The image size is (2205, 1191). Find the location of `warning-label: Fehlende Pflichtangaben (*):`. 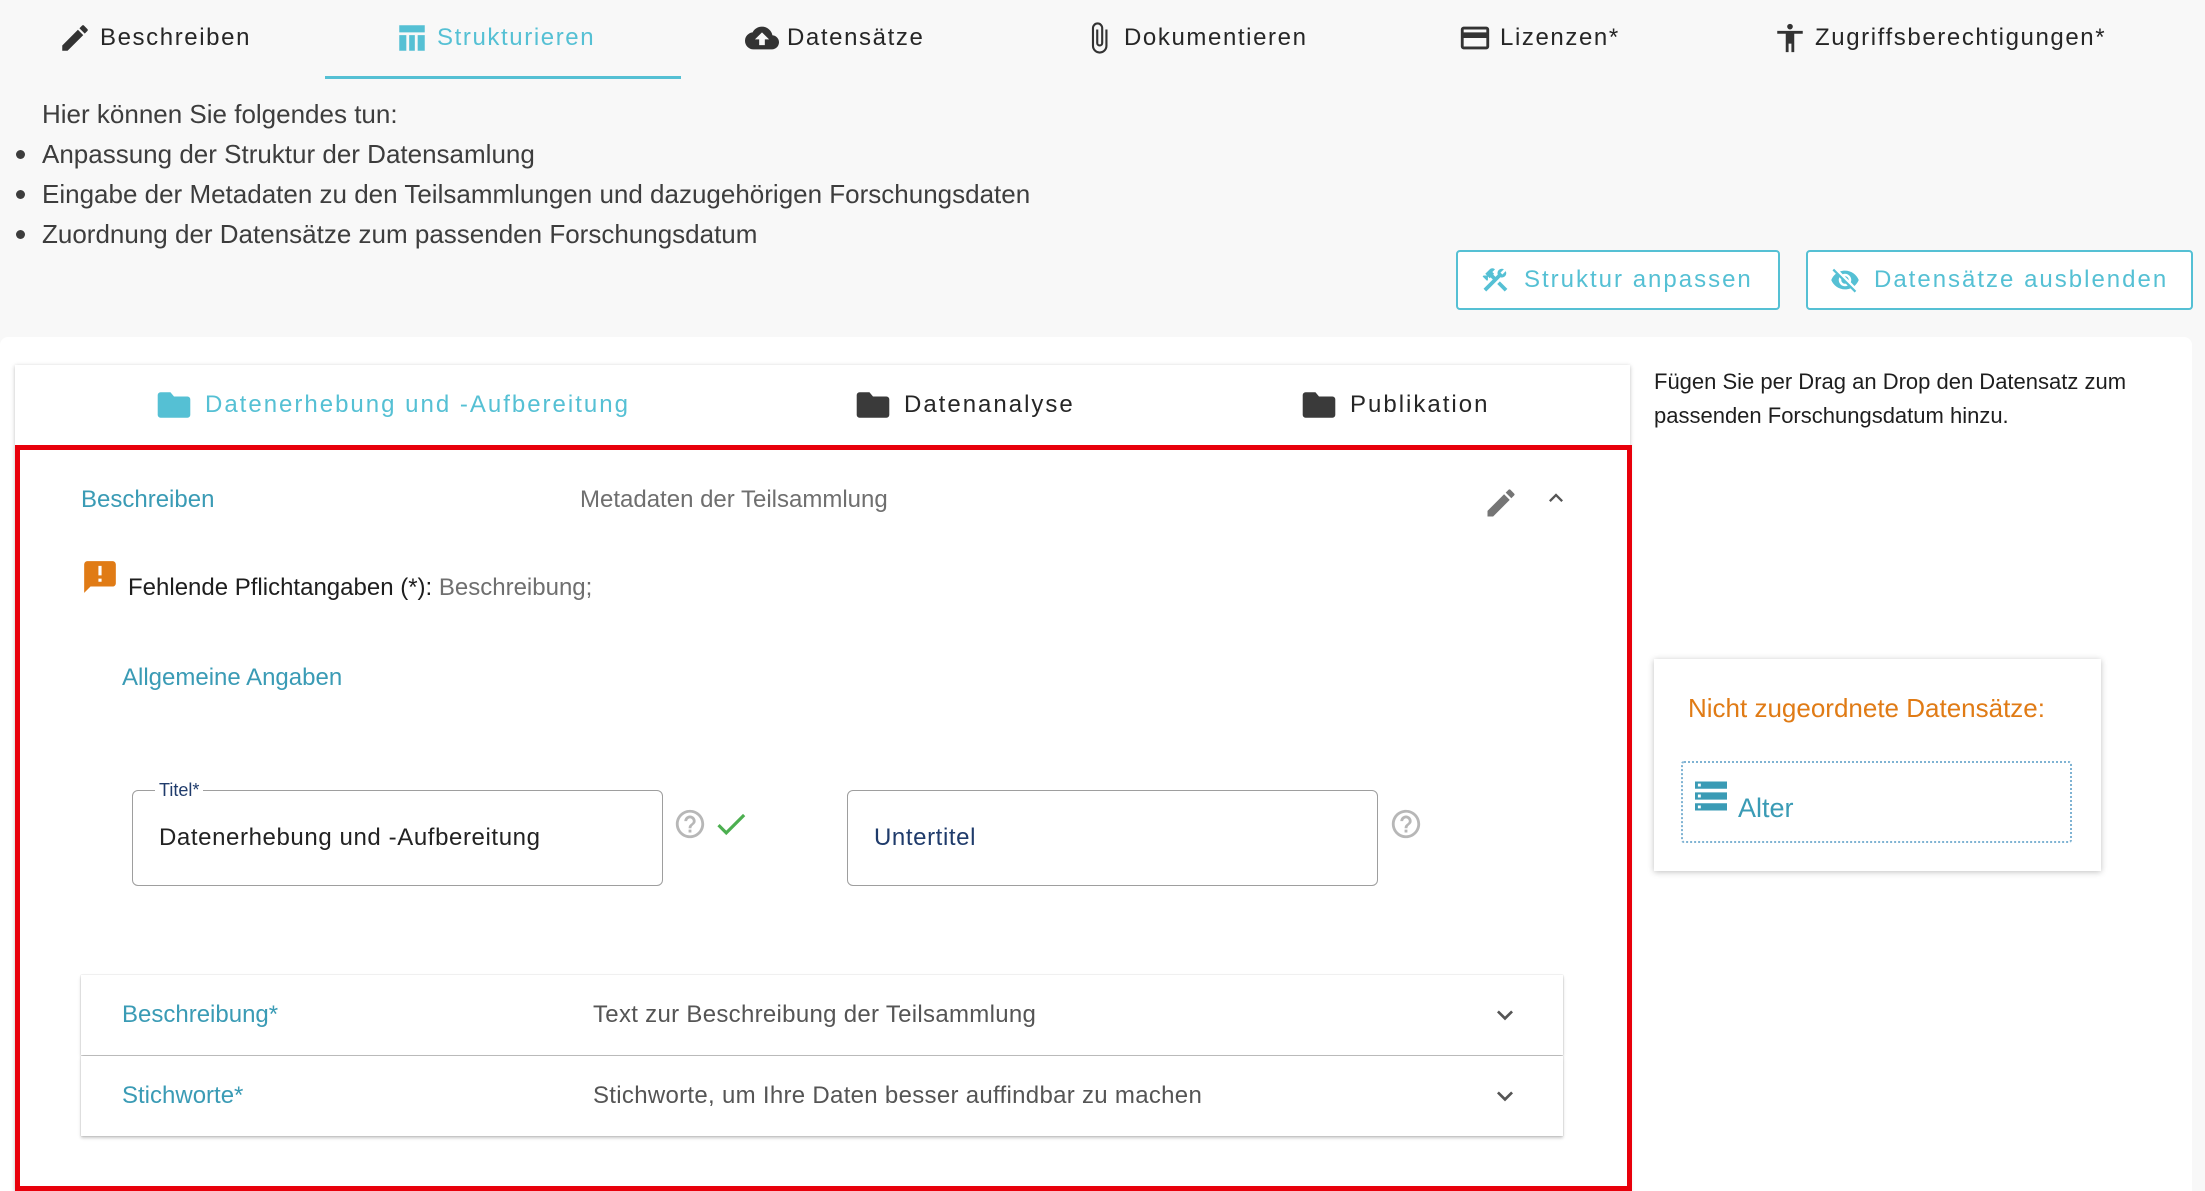

warning-label: Fehlende Pflichtangaben (*): is located at coordinates (280, 587).